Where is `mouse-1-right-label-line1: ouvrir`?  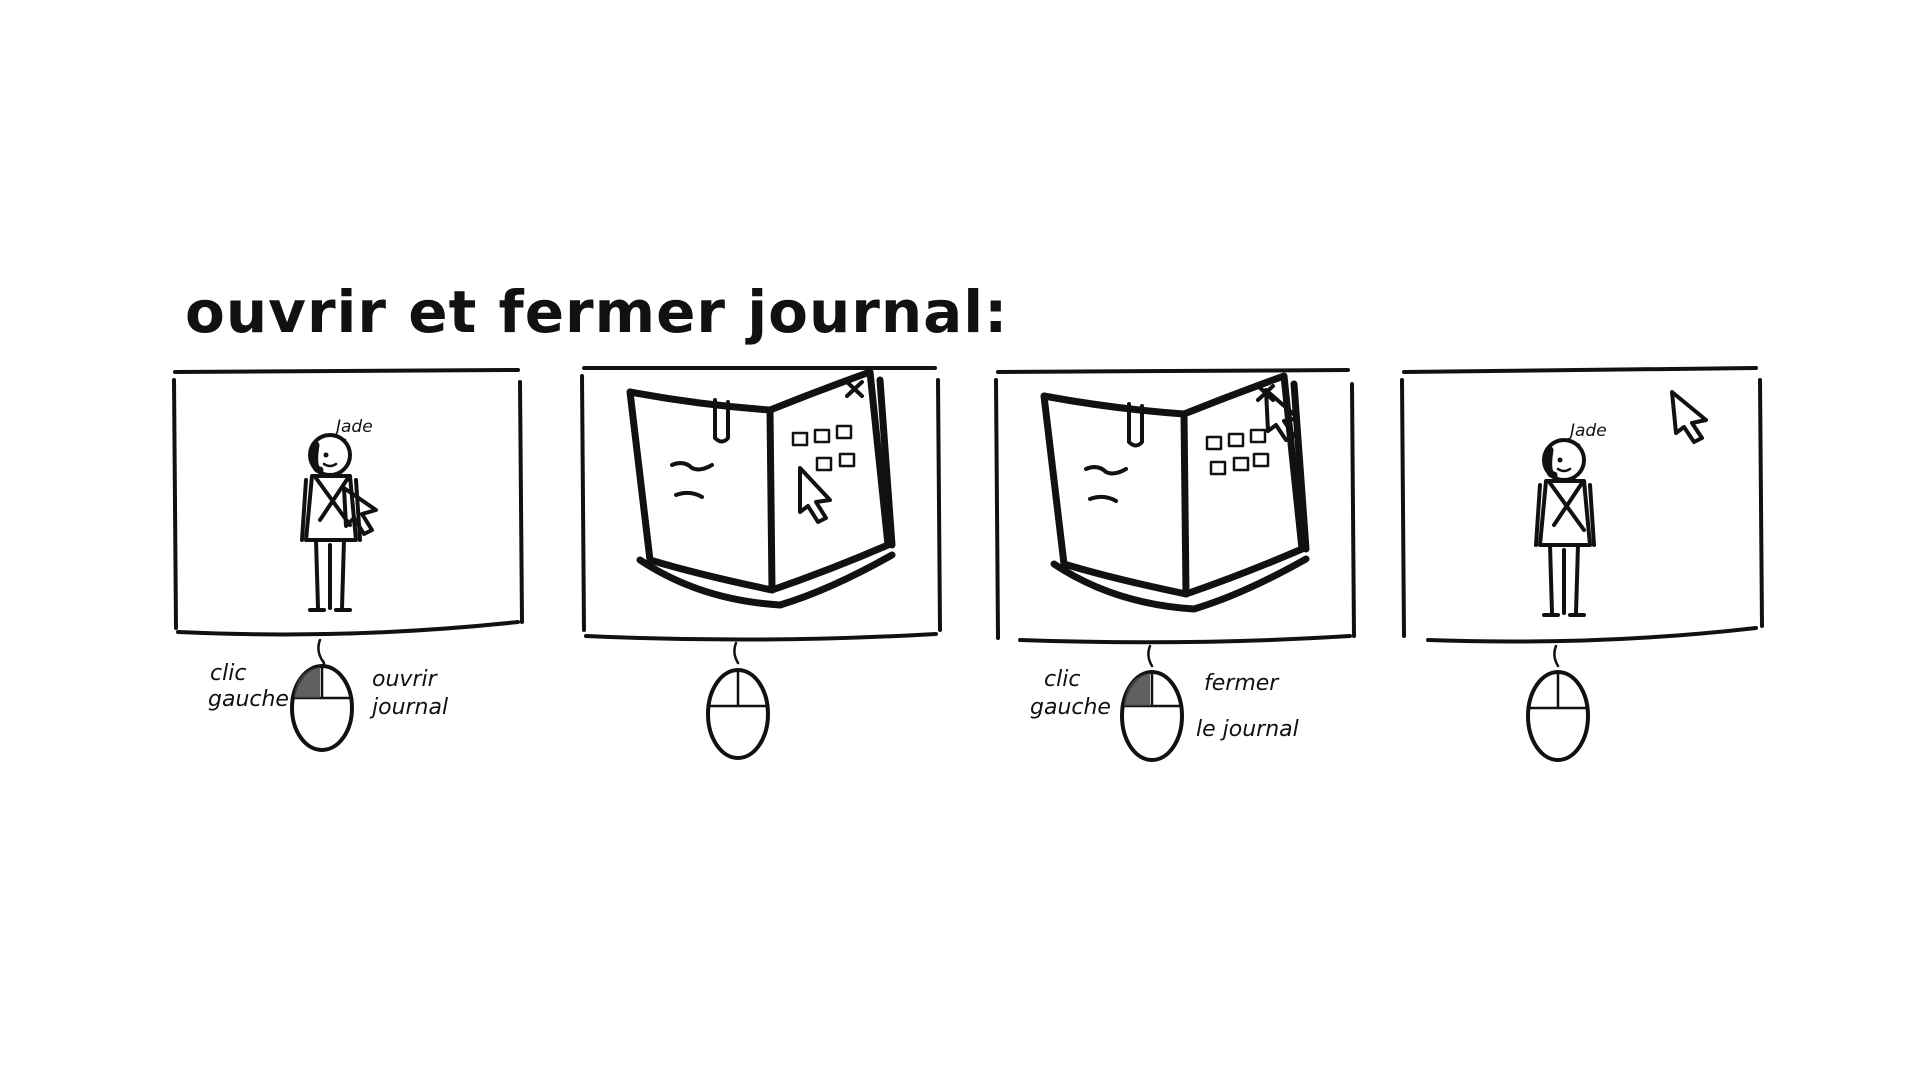
mouse-1-right-label-line1: ouvrir is located at coordinates (405, 679).